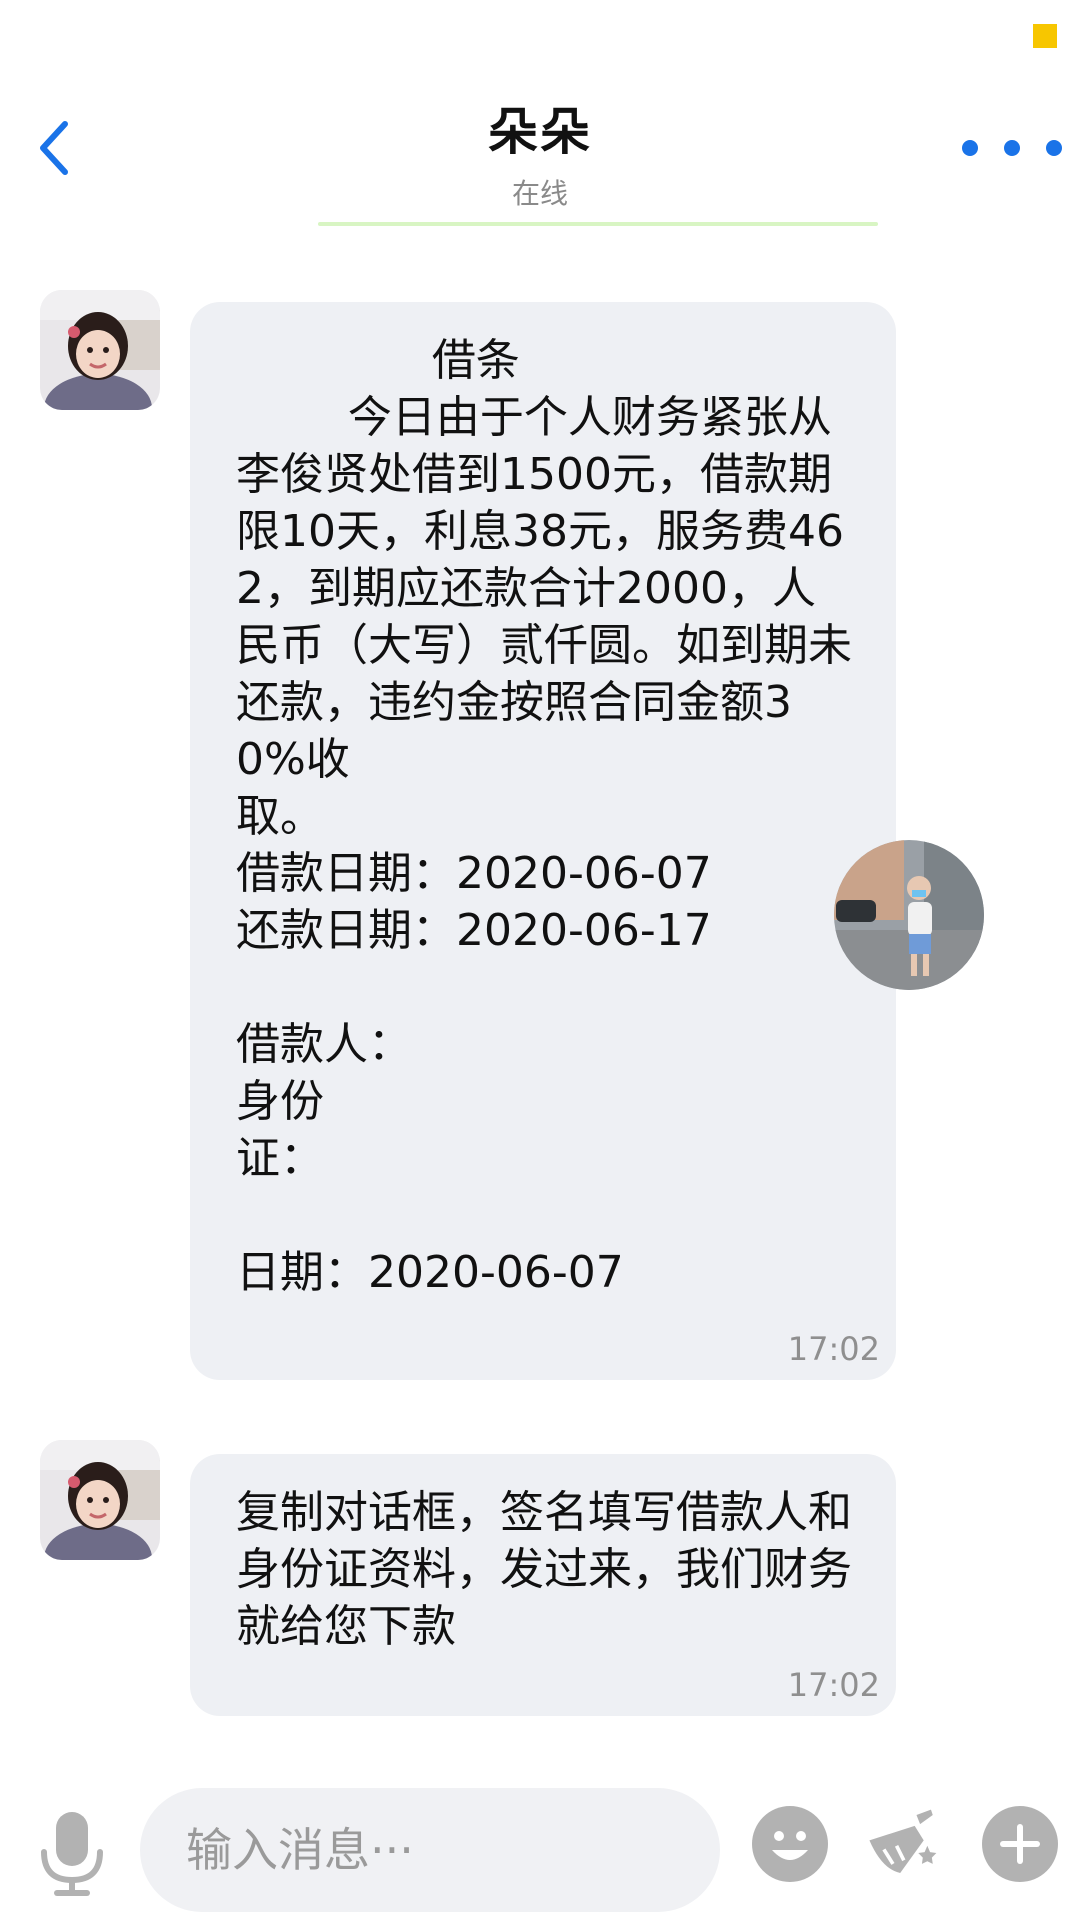 The width and height of the screenshot is (1080, 1920). I want to click on emoji-button, so click(790, 1844).